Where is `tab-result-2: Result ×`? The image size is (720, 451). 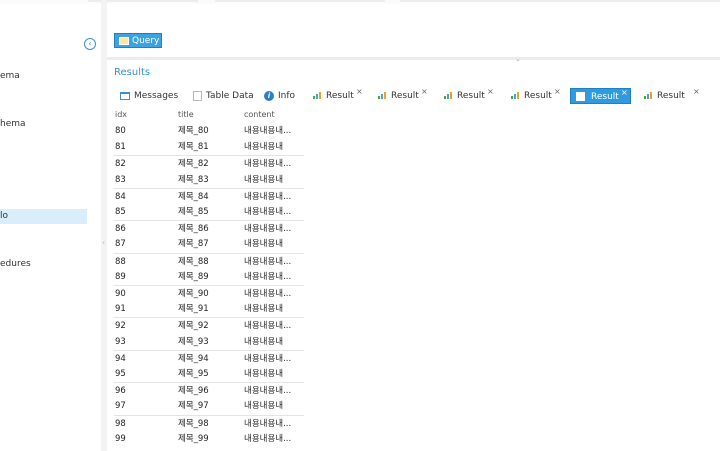
tab-result-2: Result × is located at coordinates (406, 95).